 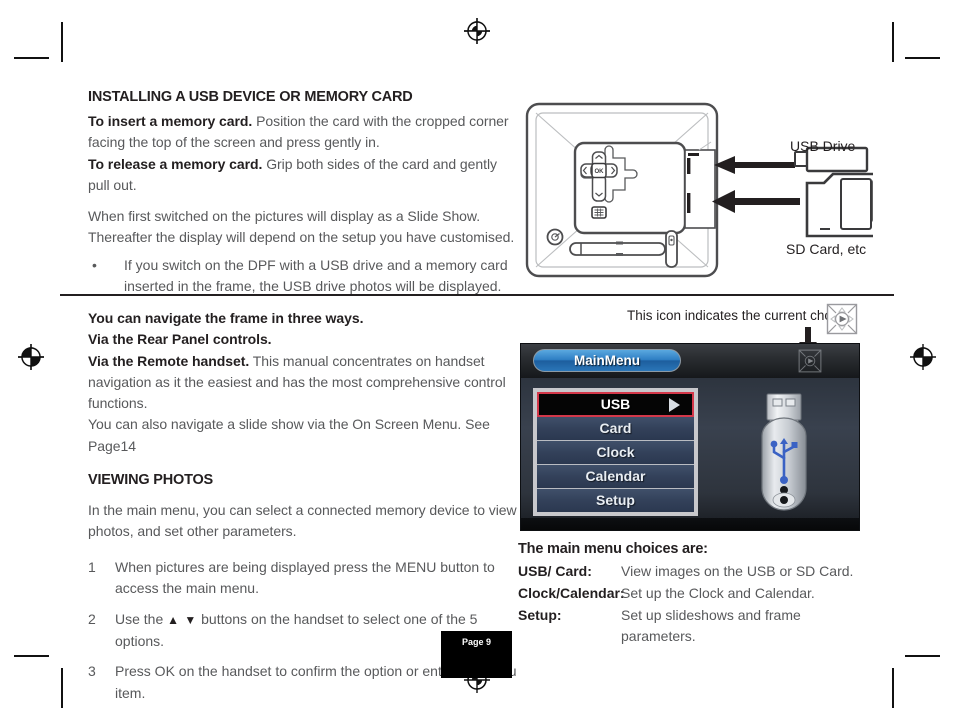 What do you see at coordinates (92, 618) in the screenshot?
I see `viewing-step-2-index: 2` at bounding box center [92, 618].